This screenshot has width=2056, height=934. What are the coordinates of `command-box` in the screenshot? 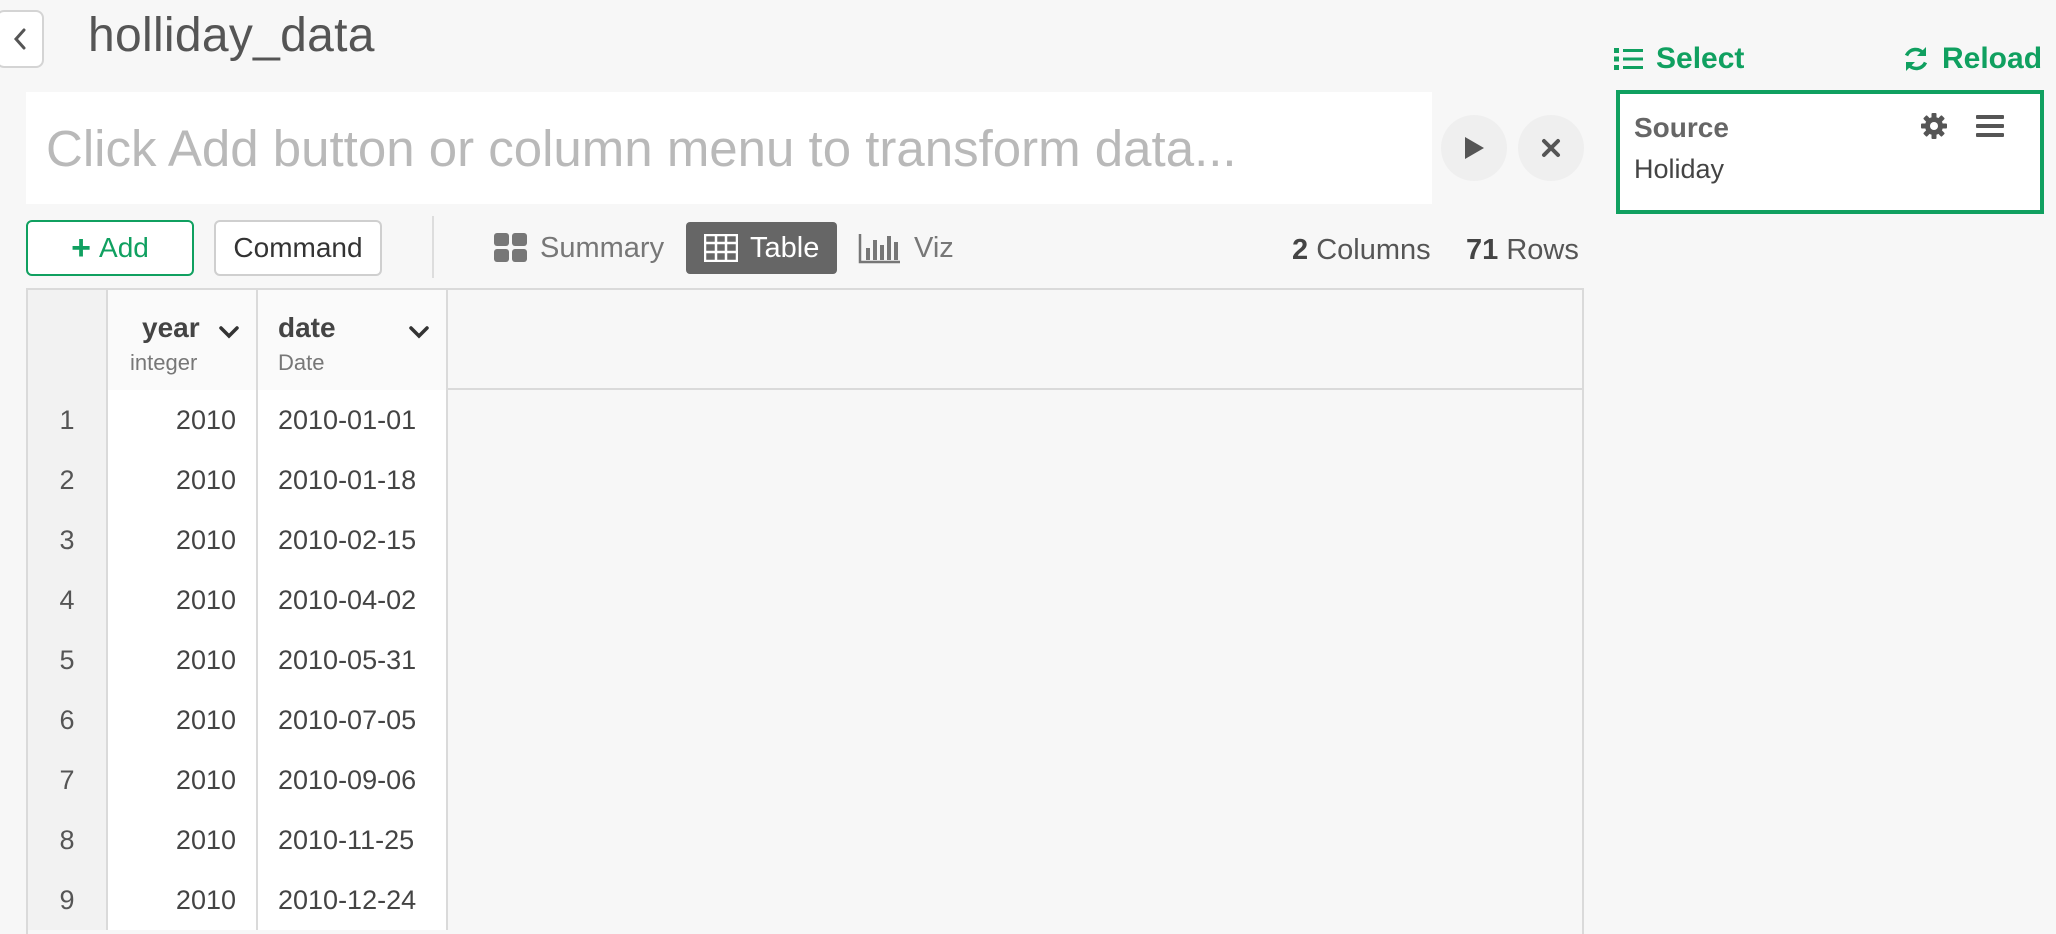 It's located at (729, 148).